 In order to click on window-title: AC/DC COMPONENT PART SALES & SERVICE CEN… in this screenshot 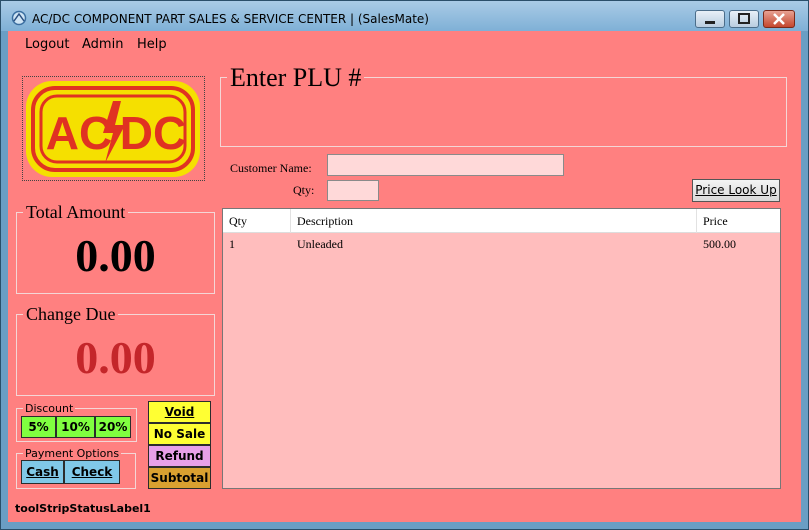, I will do `click(230, 19)`.